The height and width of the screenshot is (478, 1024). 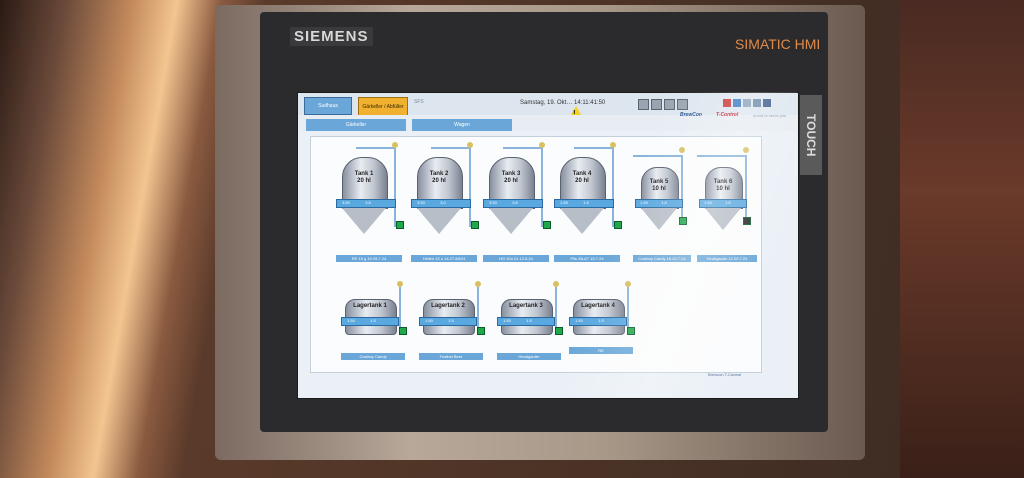 I want to click on lagertank-2: Lagertank 2 1.50 1.5 Festbel Beer, so click(x=453, y=324).